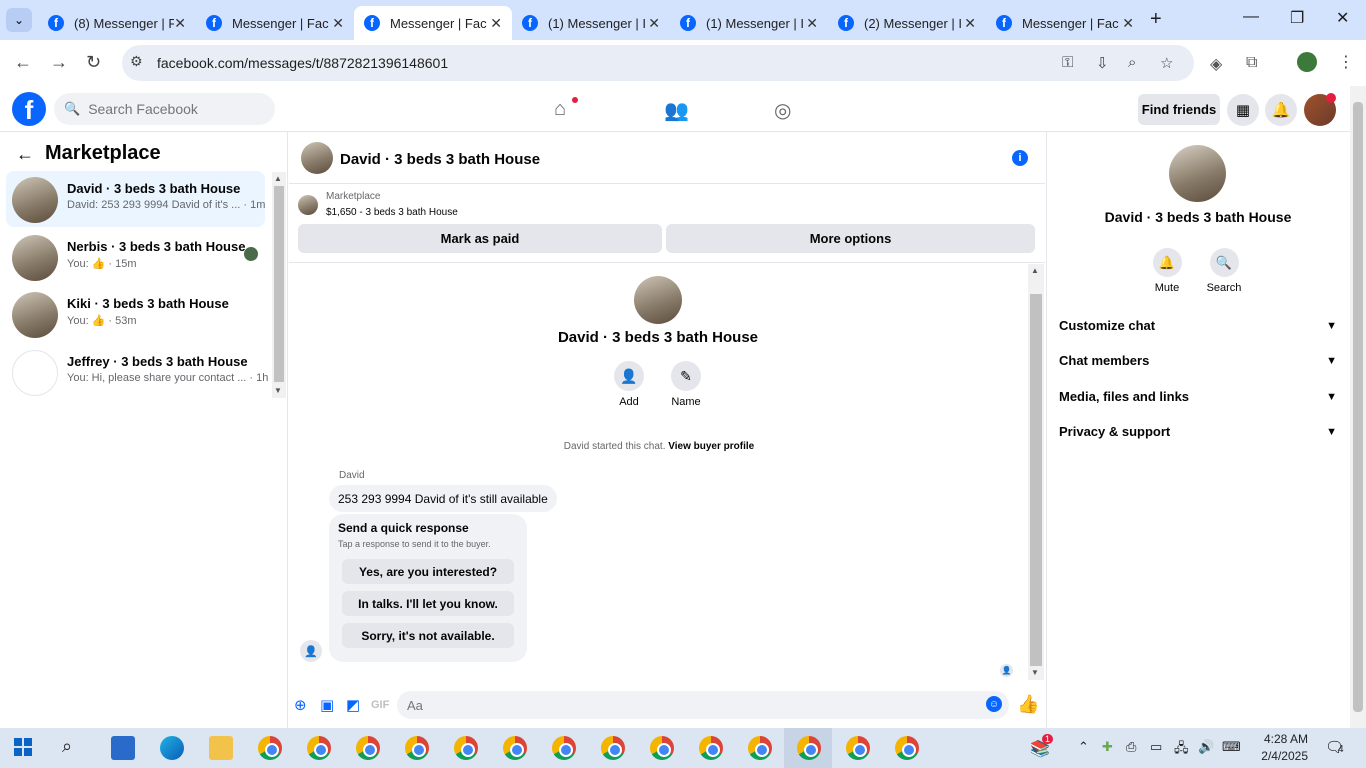 The image size is (1366, 768). Describe the element at coordinates (308, 205) in the screenshot. I see `listing-thumbnail` at that location.